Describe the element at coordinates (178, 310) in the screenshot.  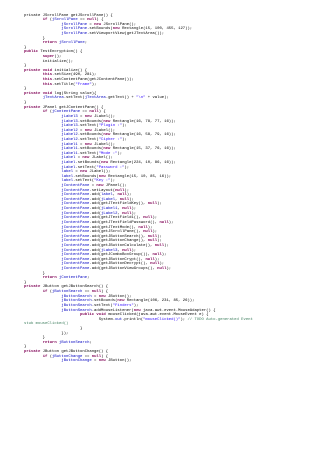
I see `code-token: java.awt.event.MouseAdapter() {` at that location.